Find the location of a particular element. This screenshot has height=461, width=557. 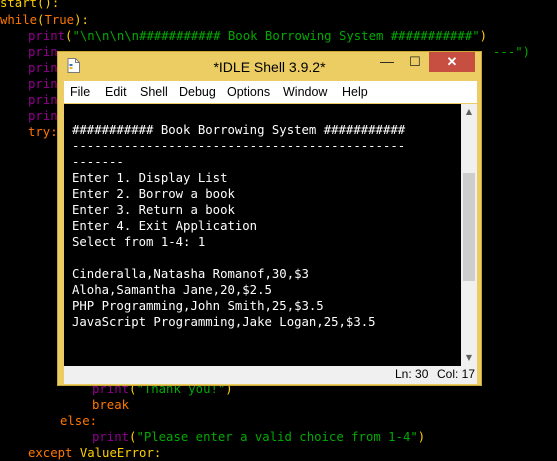

status-bar: Ln: 30 Col: 17 is located at coordinates (270, 375).